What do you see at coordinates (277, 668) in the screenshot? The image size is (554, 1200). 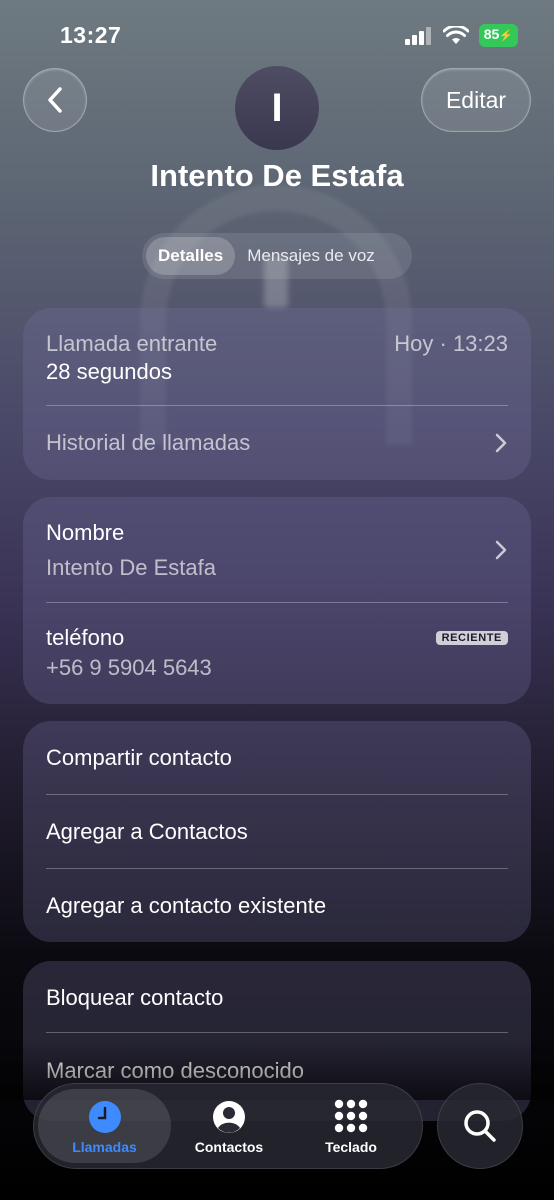 I see `phone-number: +56 9 5904 5643` at bounding box center [277, 668].